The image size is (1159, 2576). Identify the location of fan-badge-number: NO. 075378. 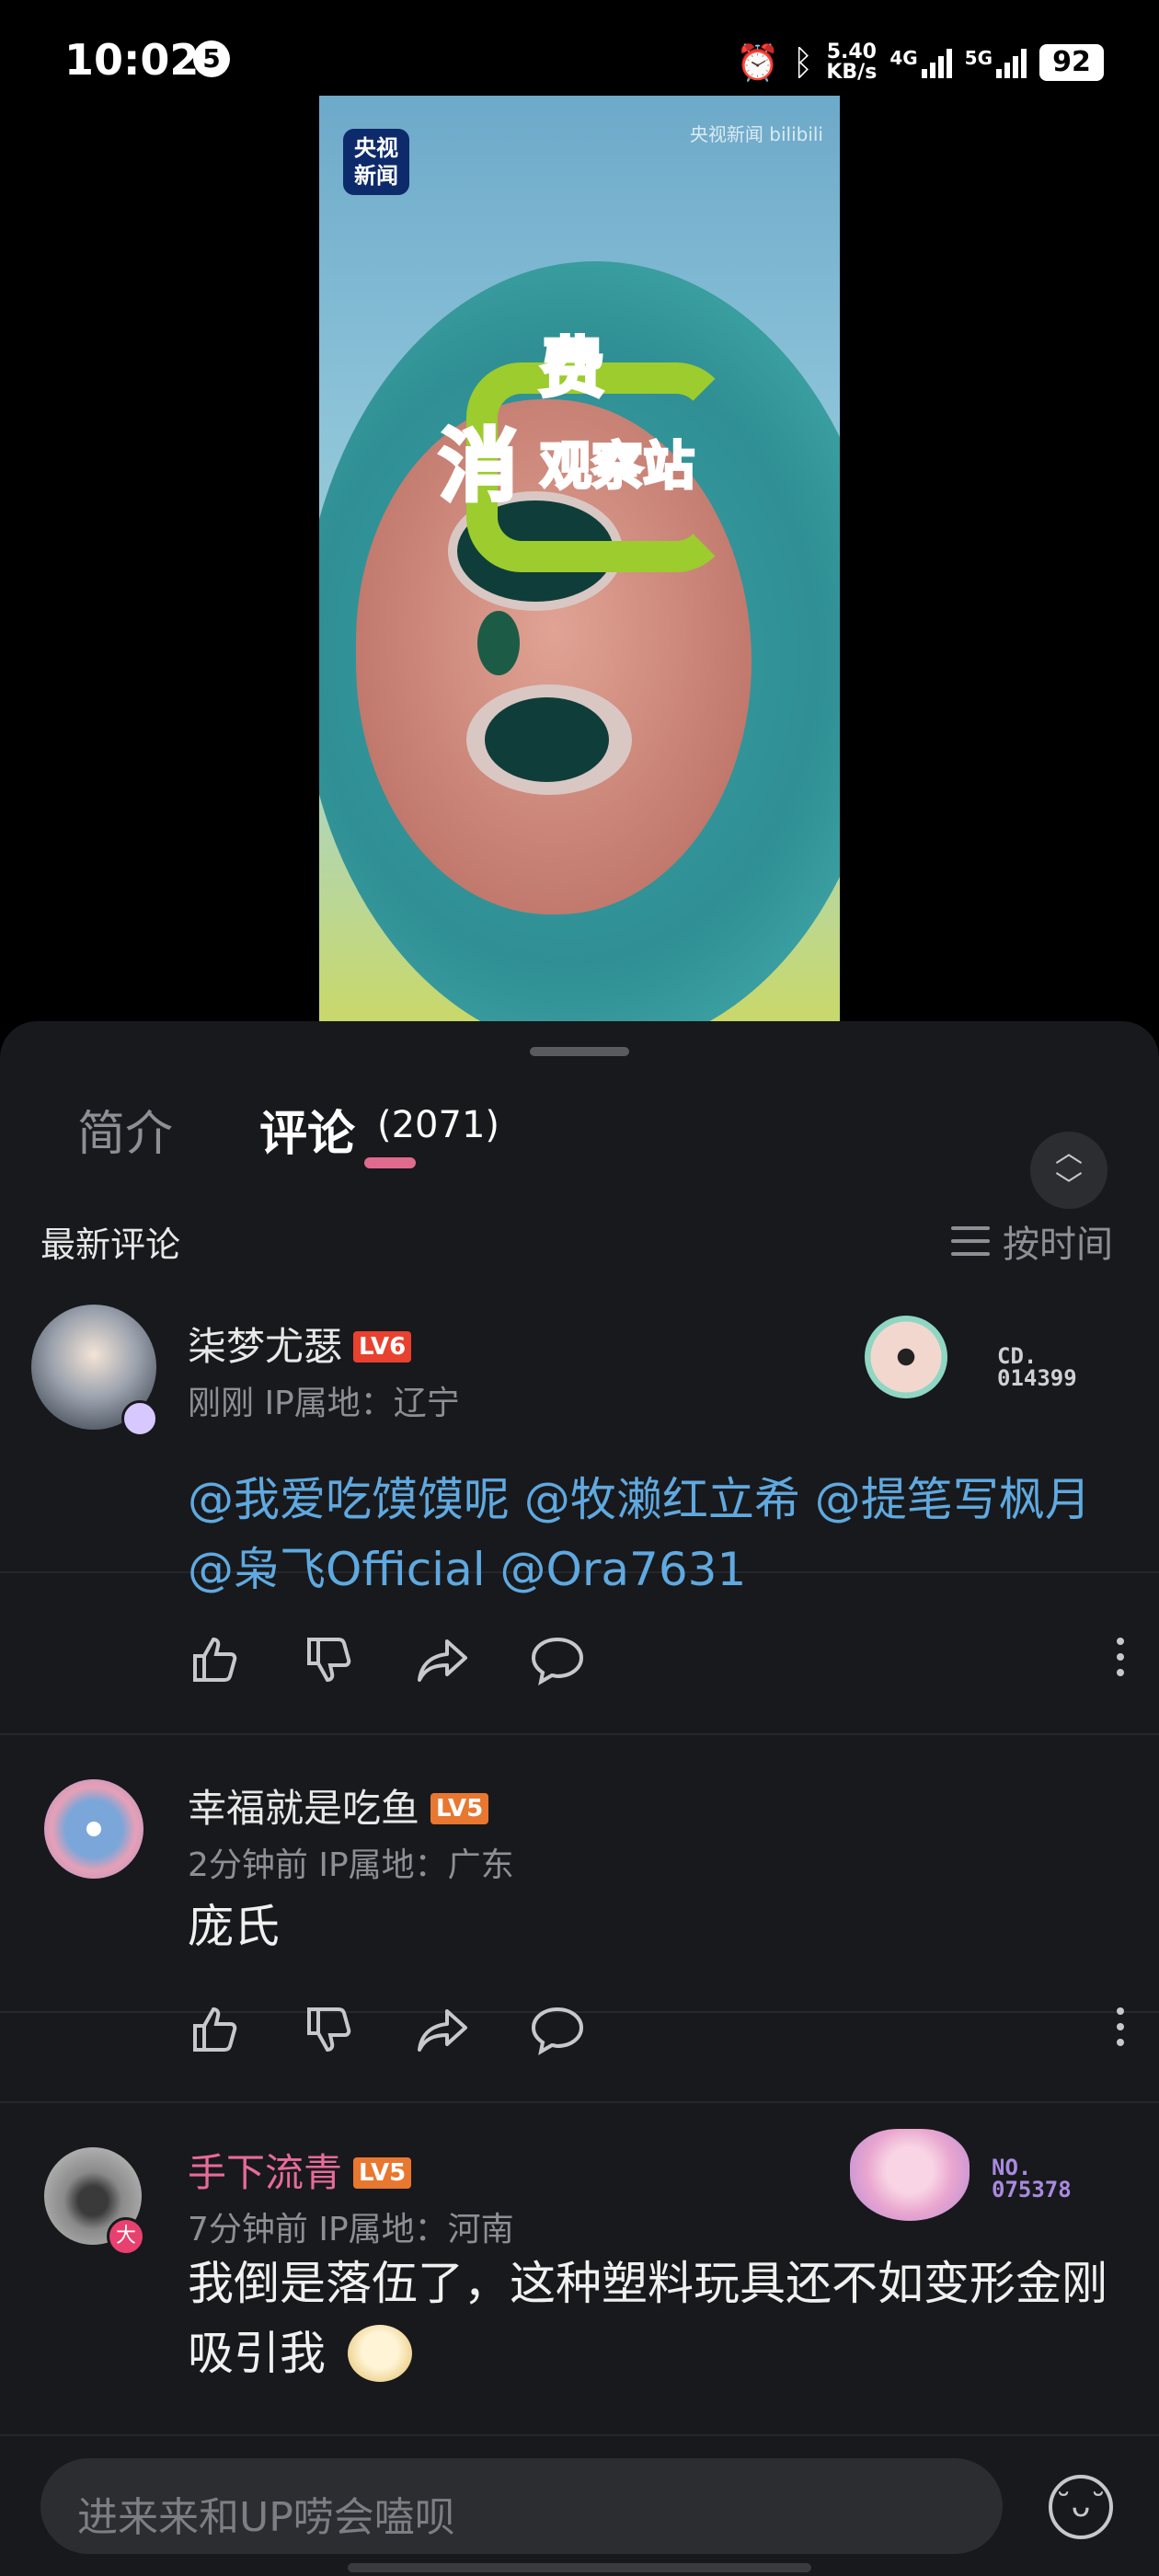
(1032, 2178).